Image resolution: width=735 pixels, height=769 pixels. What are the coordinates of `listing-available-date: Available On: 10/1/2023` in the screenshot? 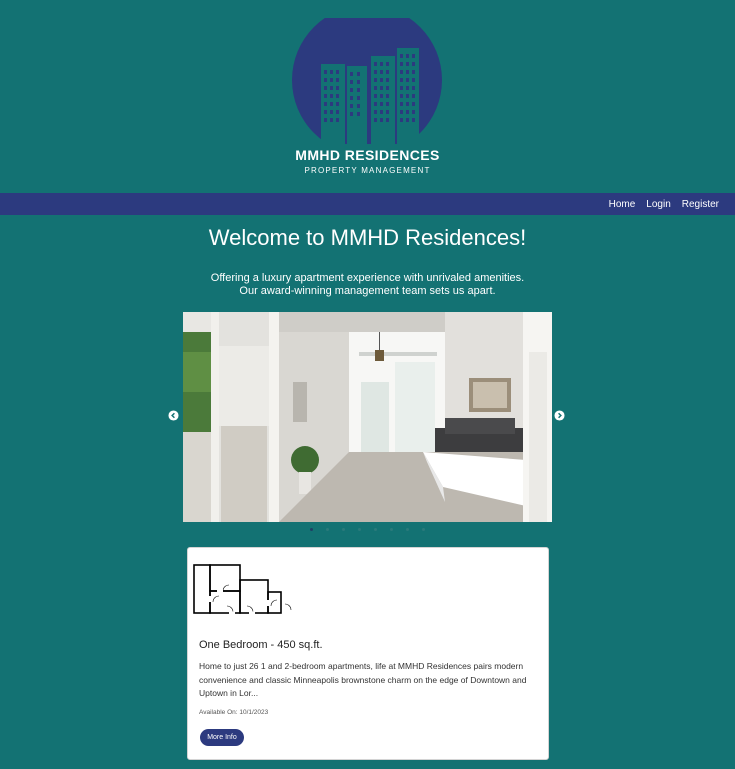 It's located at (234, 712).